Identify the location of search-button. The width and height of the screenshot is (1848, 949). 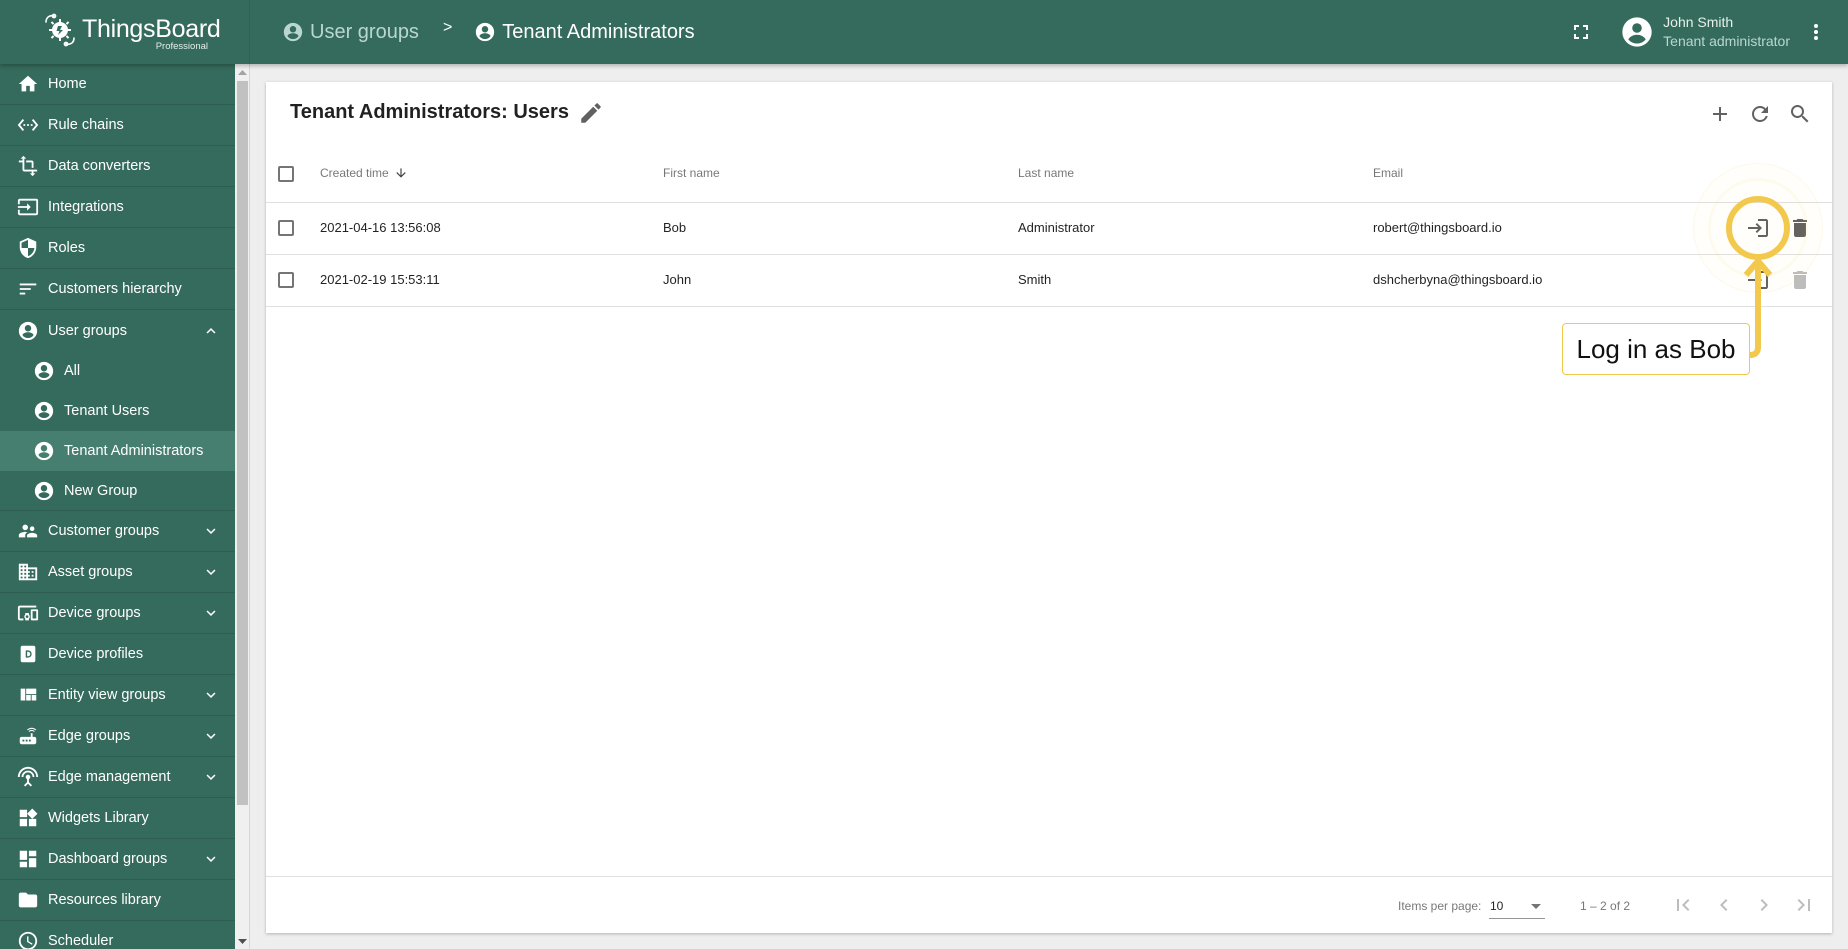
(1800, 114).